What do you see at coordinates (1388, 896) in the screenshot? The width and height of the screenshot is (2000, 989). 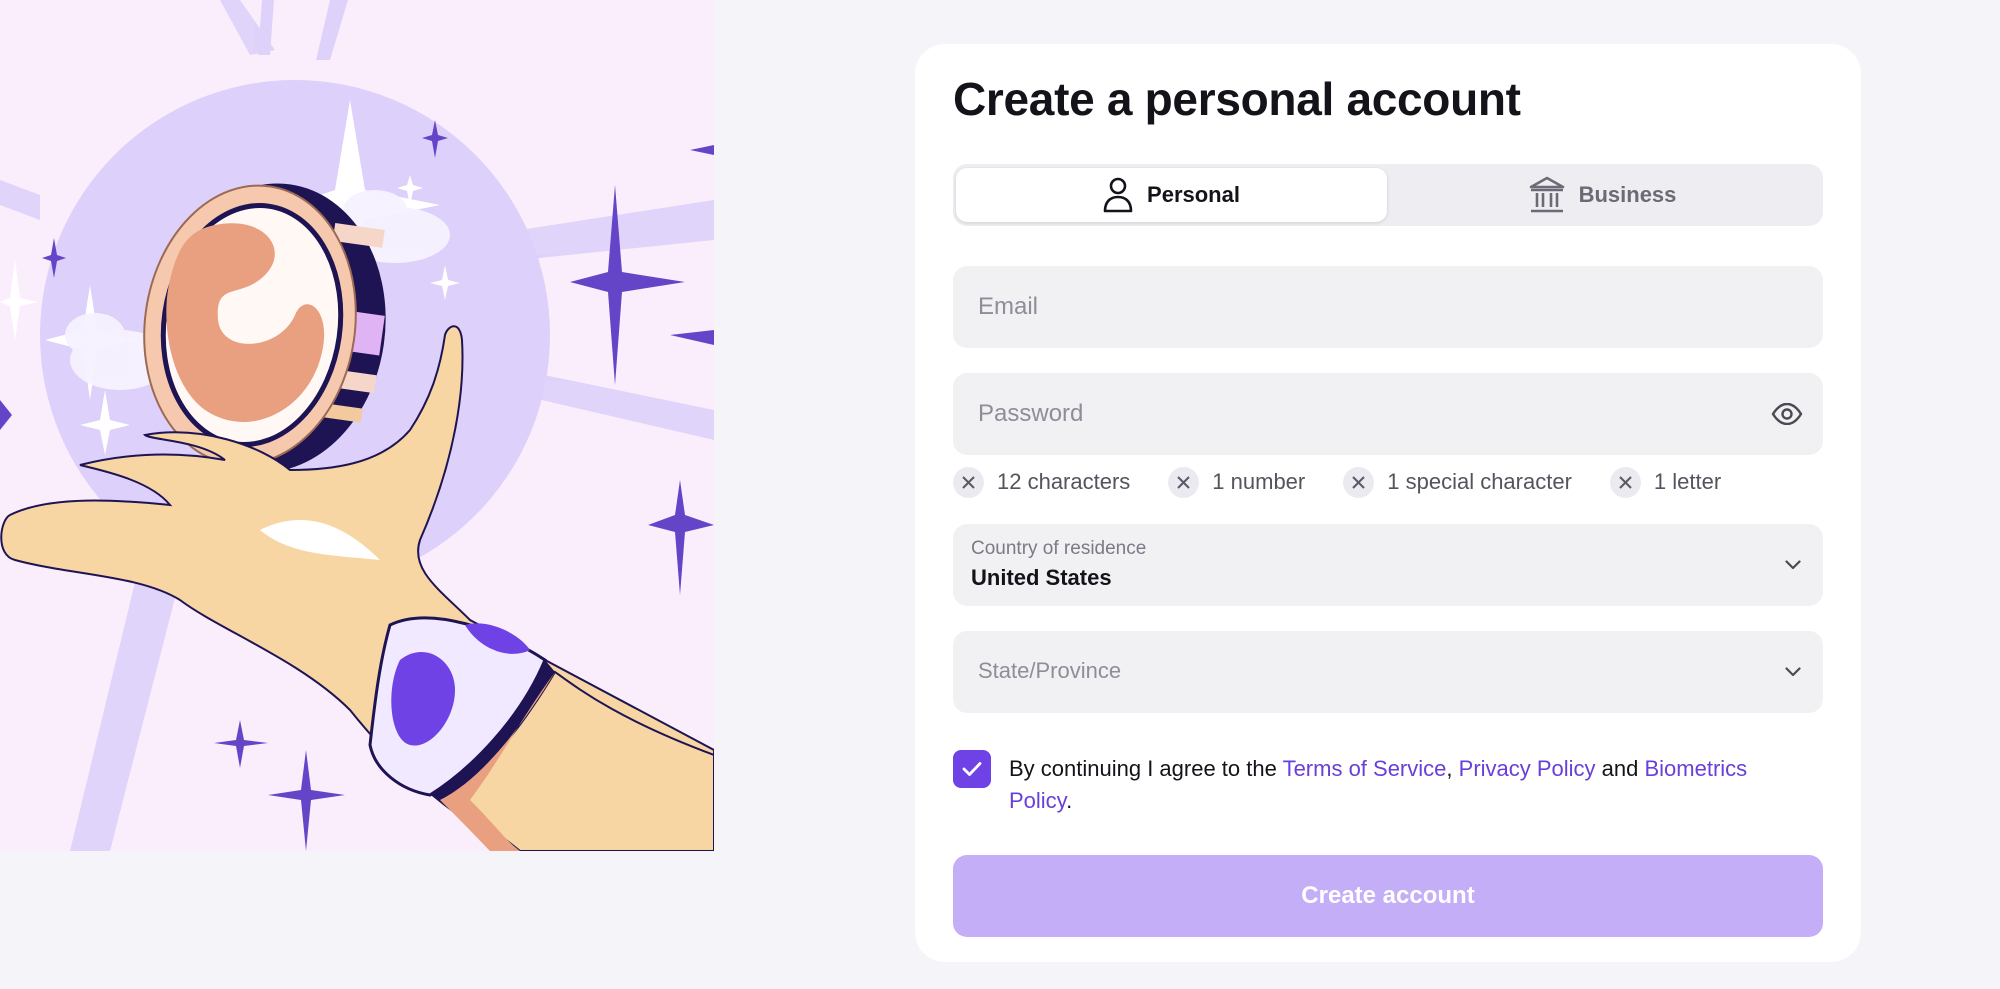 I see `create-account-button: Create account` at bounding box center [1388, 896].